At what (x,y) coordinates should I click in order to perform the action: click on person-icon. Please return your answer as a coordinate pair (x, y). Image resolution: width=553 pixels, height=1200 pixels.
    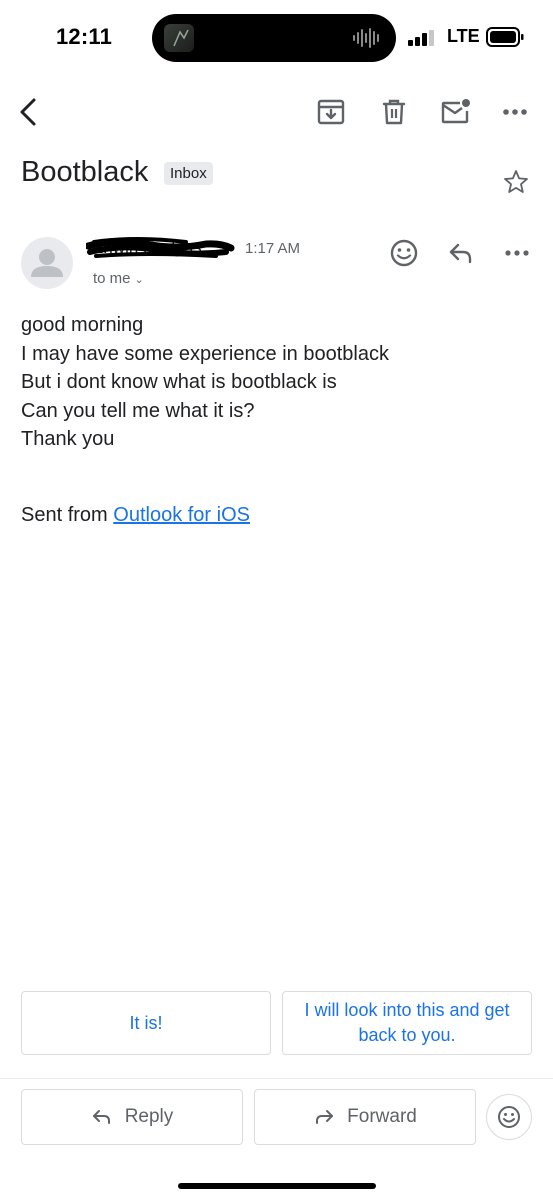
    Looking at the image, I should click on (47, 263).